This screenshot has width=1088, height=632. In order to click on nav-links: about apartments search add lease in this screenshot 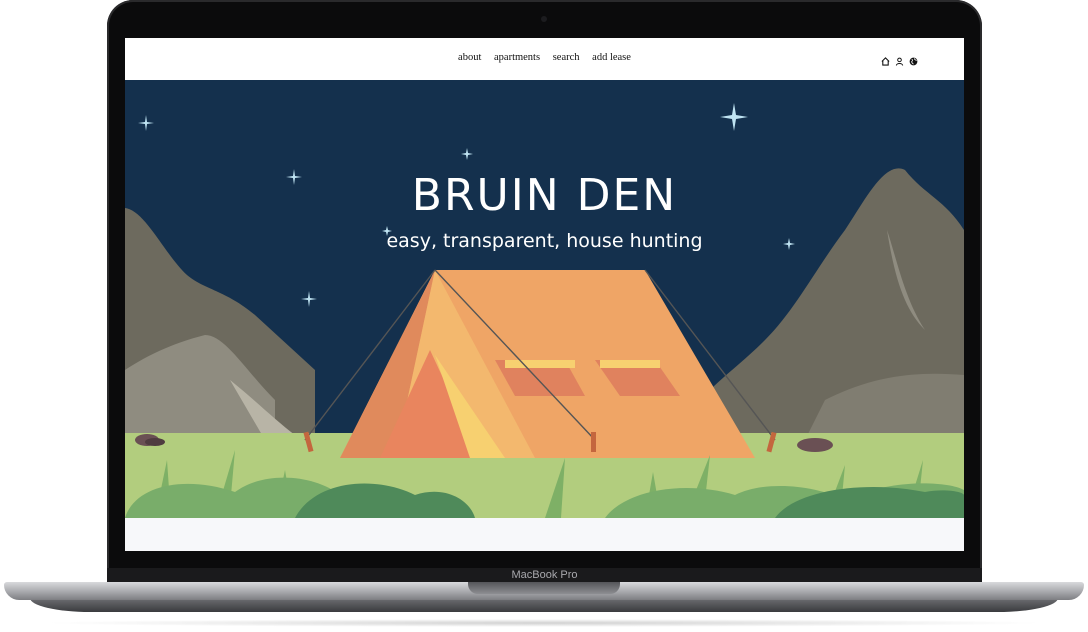, I will do `click(544, 57)`.